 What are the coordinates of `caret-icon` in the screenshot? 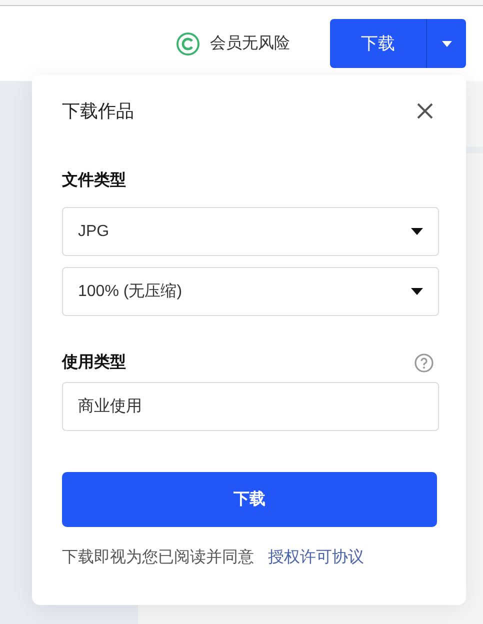 It's located at (447, 43).